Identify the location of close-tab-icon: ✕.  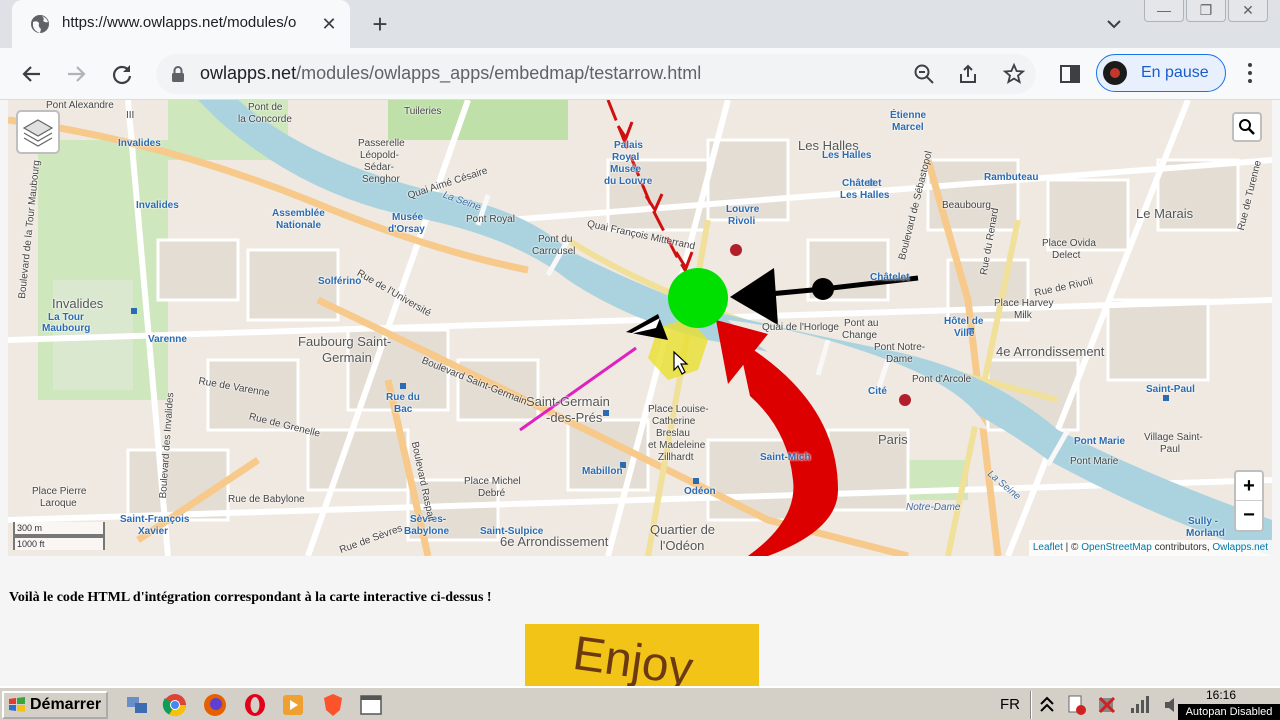
(329, 24).